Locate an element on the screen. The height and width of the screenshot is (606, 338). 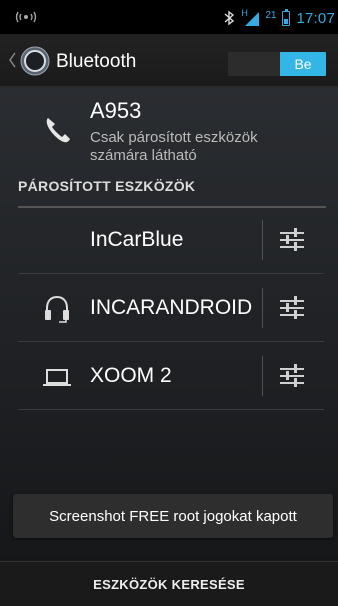
paired-device-label: XOOM 2 is located at coordinates (131, 375).